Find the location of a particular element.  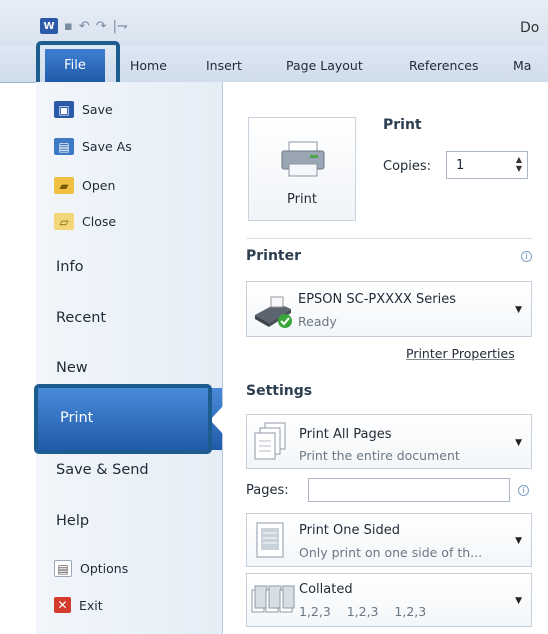

save-as-icon: ▤ is located at coordinates (64, 146).